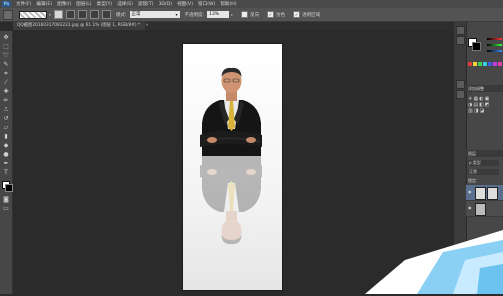 The height and width of the screenshot is (296, 503). I want to click on properties-panel-icon, so click(460, 40).